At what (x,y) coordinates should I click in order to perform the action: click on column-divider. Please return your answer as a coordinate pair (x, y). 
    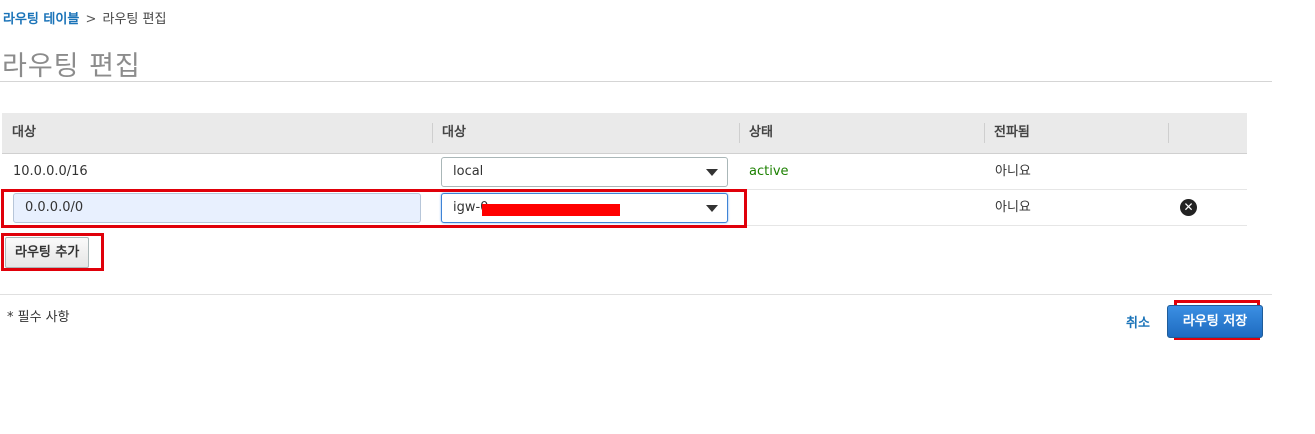
    Looking at the image, I should click on (1168, 133).